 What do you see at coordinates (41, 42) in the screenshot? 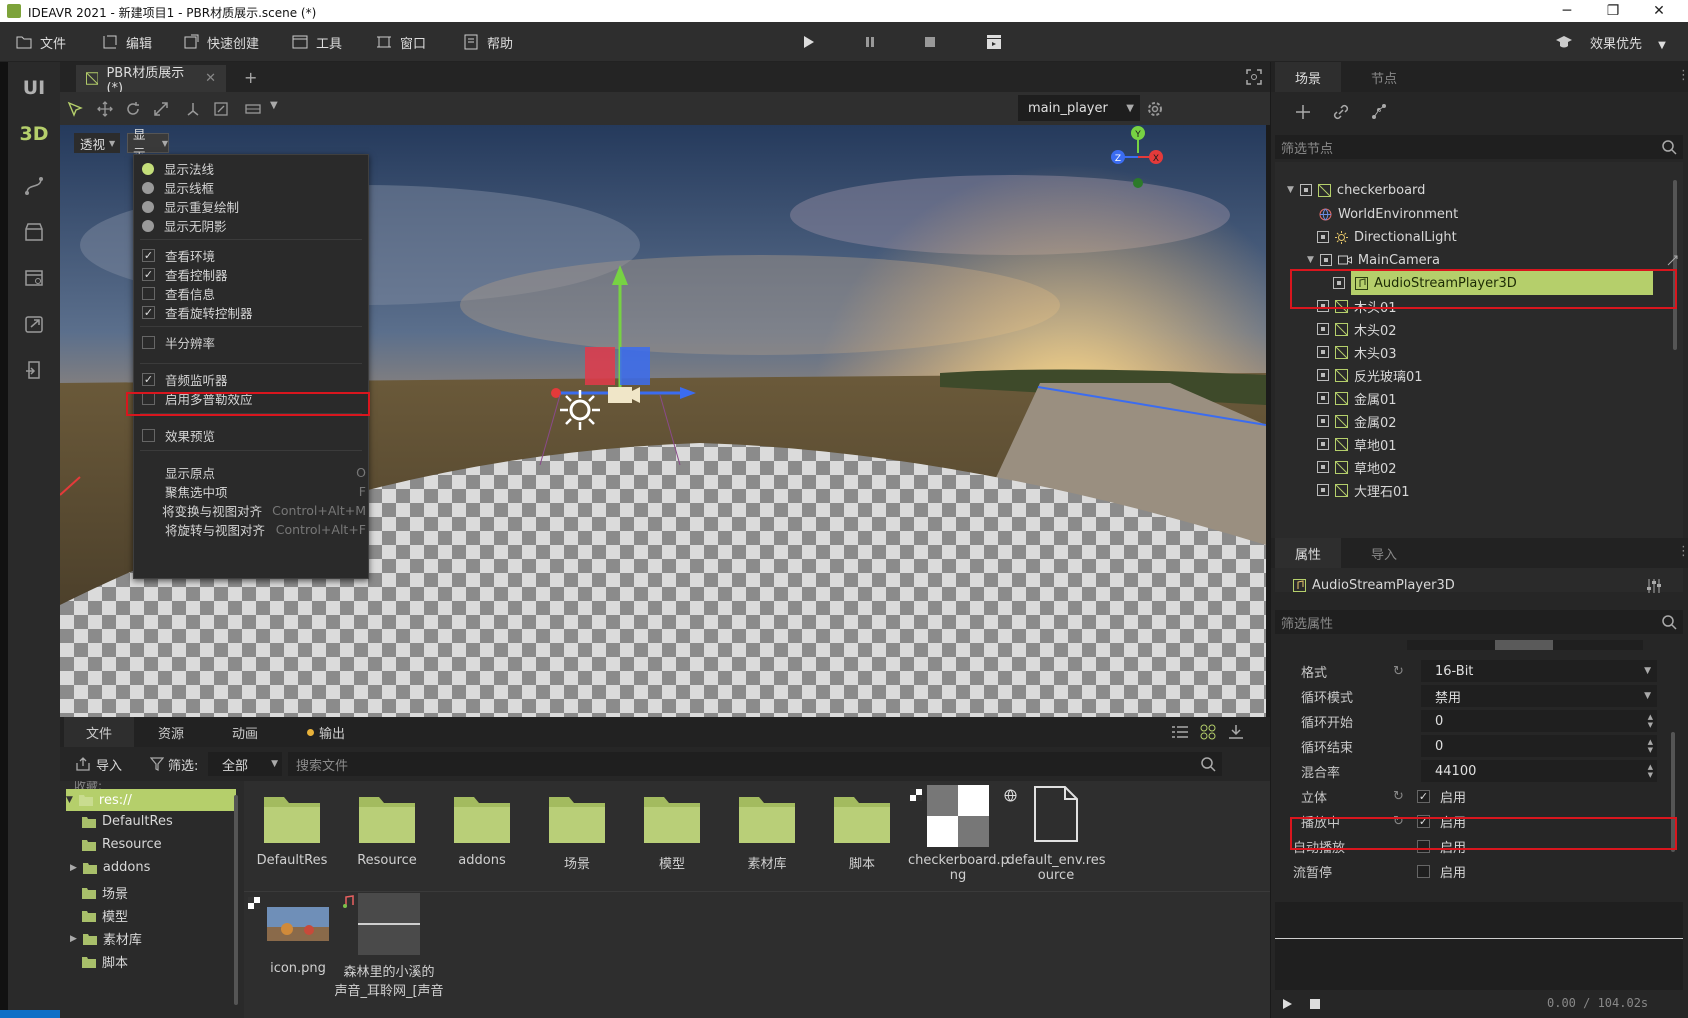
I see `menu-file: 文件` at bounding box center [41, 42].